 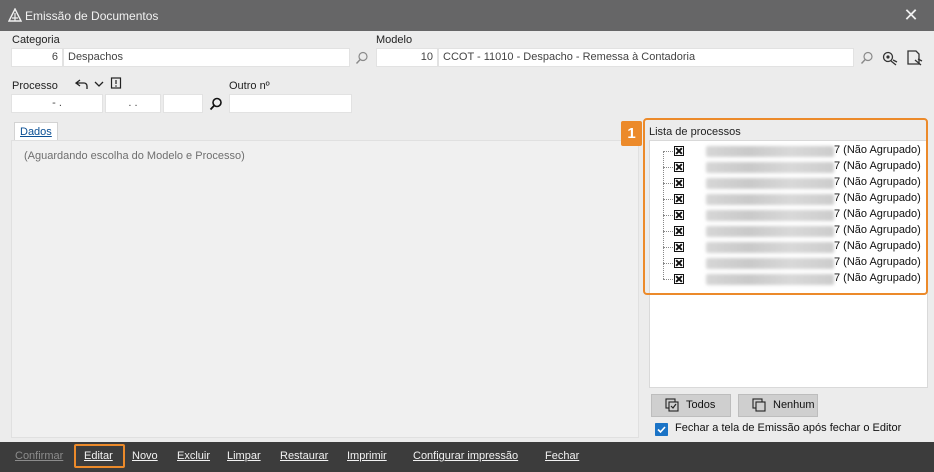 What do you see at coordinates (794, 405) in the screenshot?
I see `select-none-label: Nenhum` at bounding box center [794, 405].